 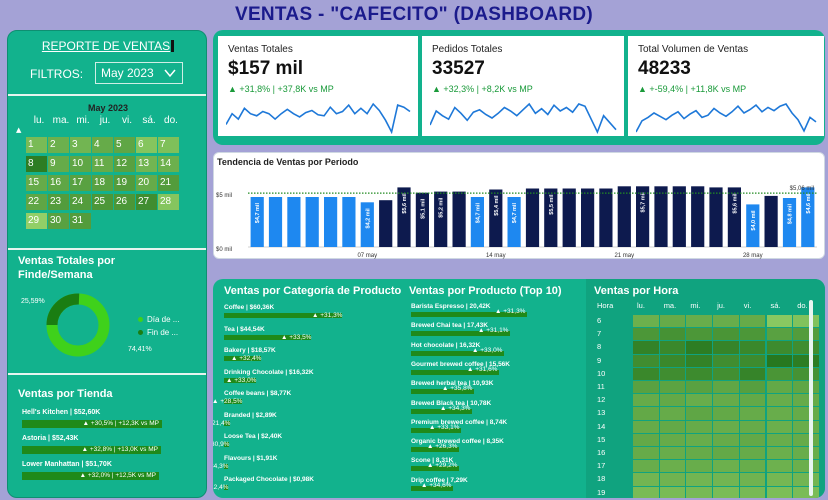 What do you see at coordinates (297, 401) in the screenshot?
I see `list-item: Coffee beans | $8,77K ▲ +28,5%` at bounding box center [297, 401].